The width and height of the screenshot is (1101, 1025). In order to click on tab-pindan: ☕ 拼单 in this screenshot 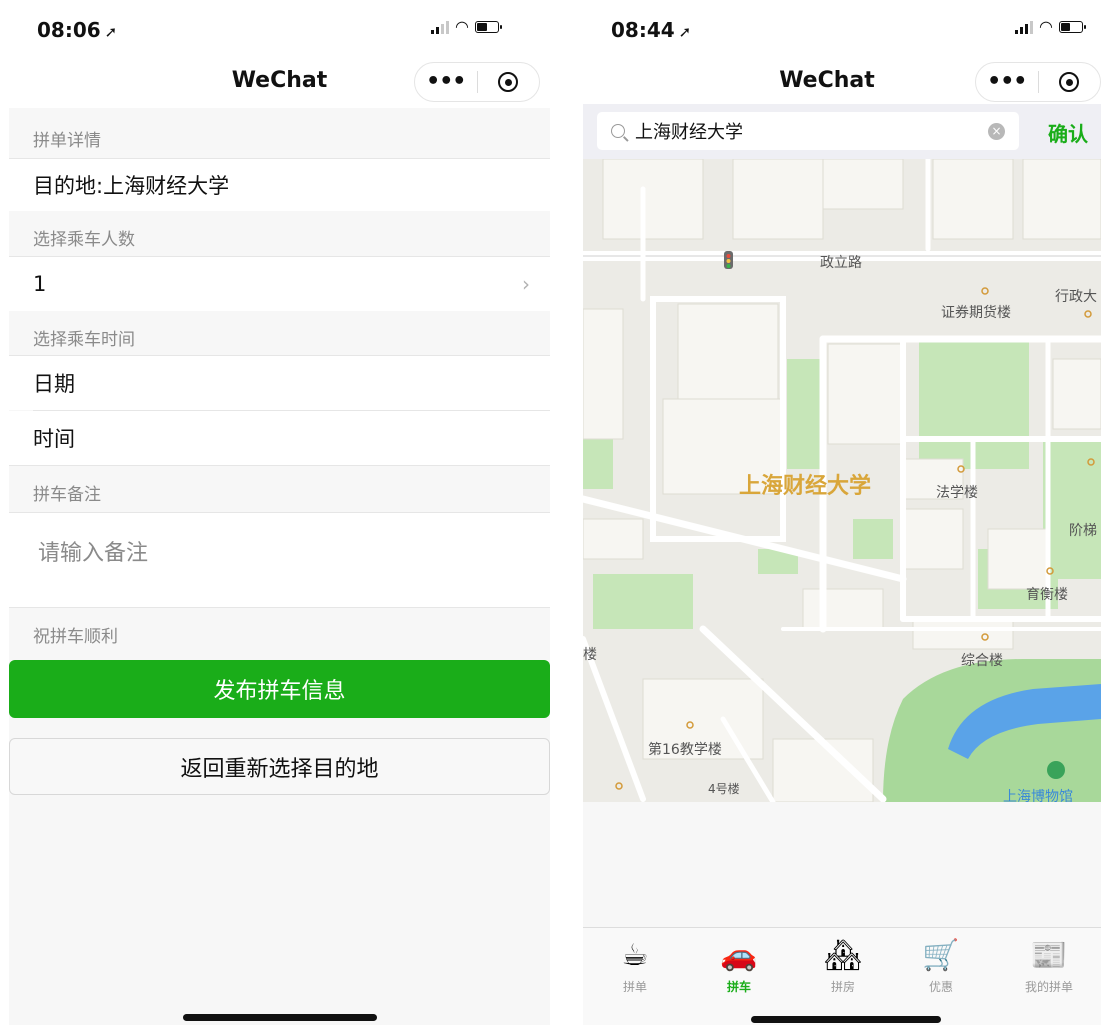, I will do `click(635, 966)`.